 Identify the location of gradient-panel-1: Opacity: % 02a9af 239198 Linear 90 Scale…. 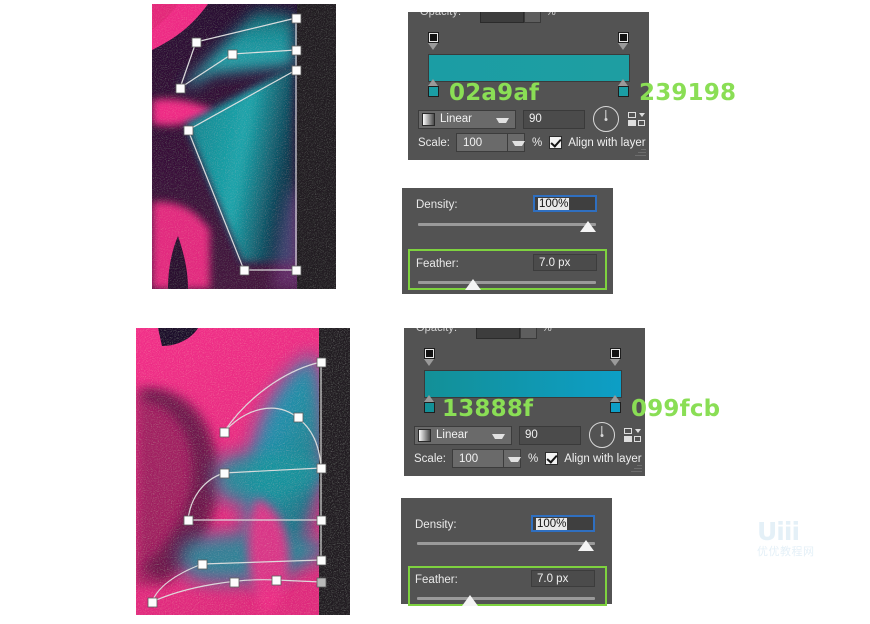
(572, 86).